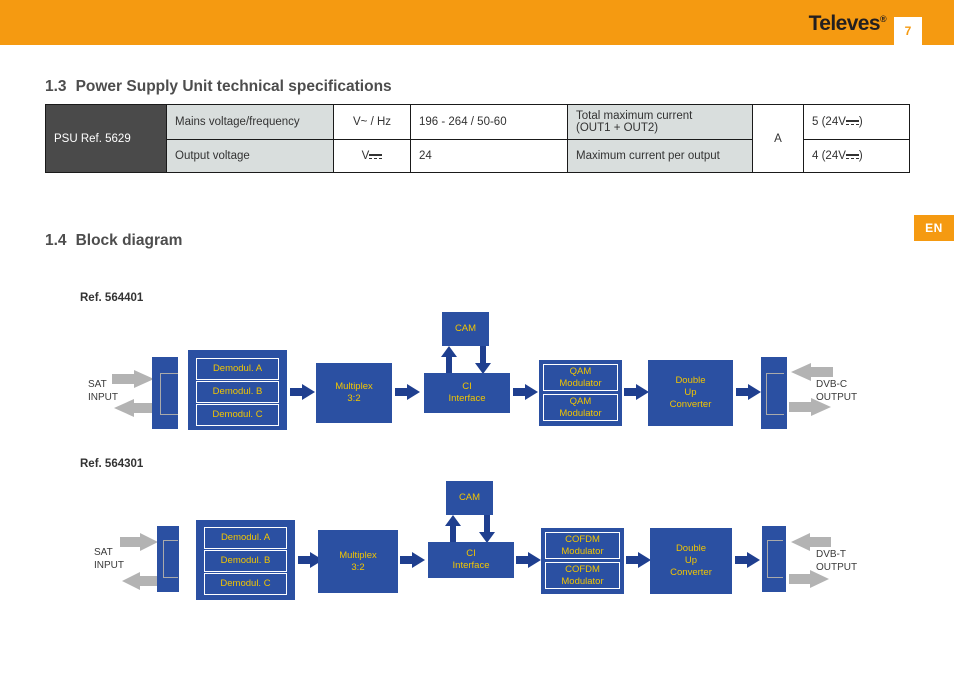 The width and height of the screenshot is (954, 673). I want to click on modulator-1-block: QAM Modulator, so click(580, 377).